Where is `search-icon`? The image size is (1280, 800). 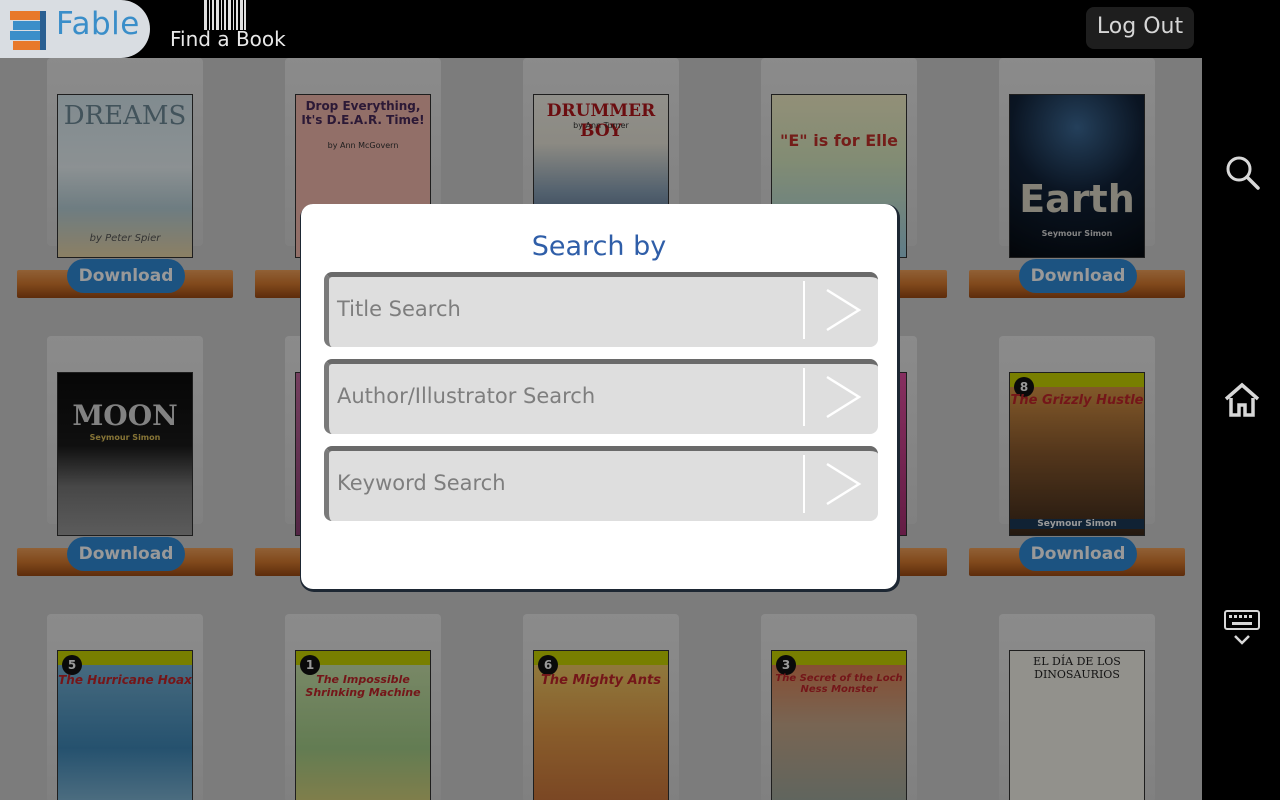 search-icon is located at coordinates (1242, 172).